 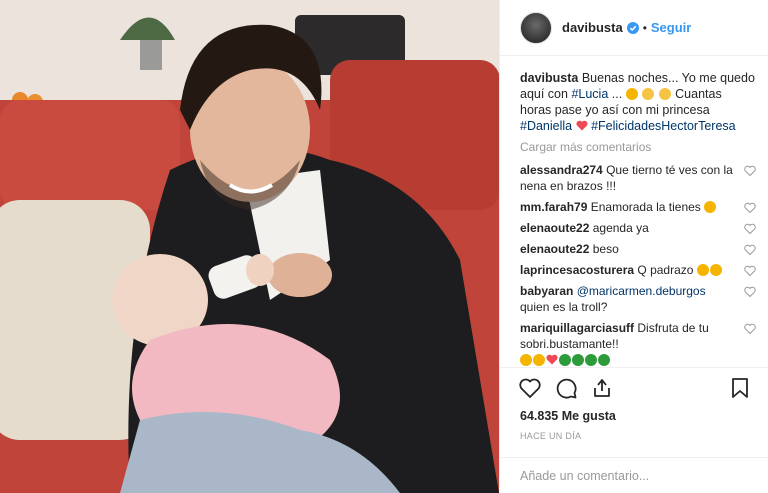 What do you see at coordinates (645, 207) in the screenshot?
I see `comment-text: Enamorada la tienes` at bounding box center [645, 207].